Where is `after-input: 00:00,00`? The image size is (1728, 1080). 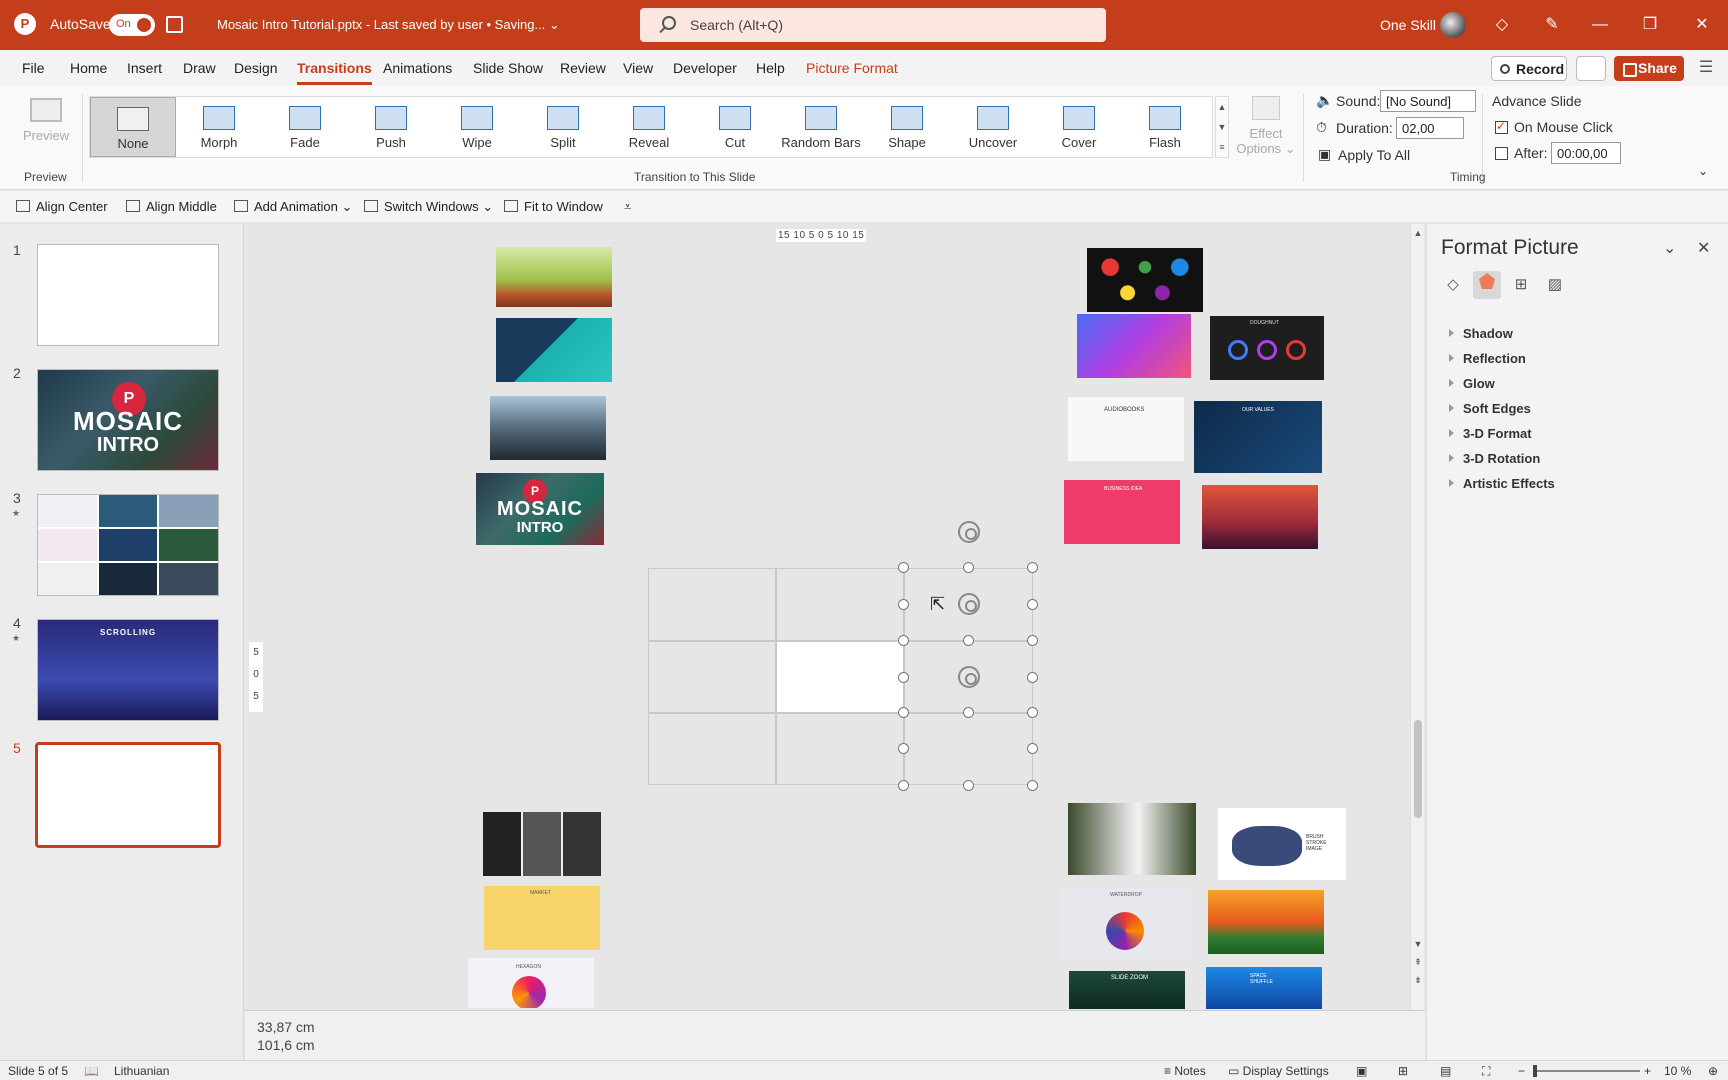 after-input: 00:00,00 is located at coordinates (1586, 153).